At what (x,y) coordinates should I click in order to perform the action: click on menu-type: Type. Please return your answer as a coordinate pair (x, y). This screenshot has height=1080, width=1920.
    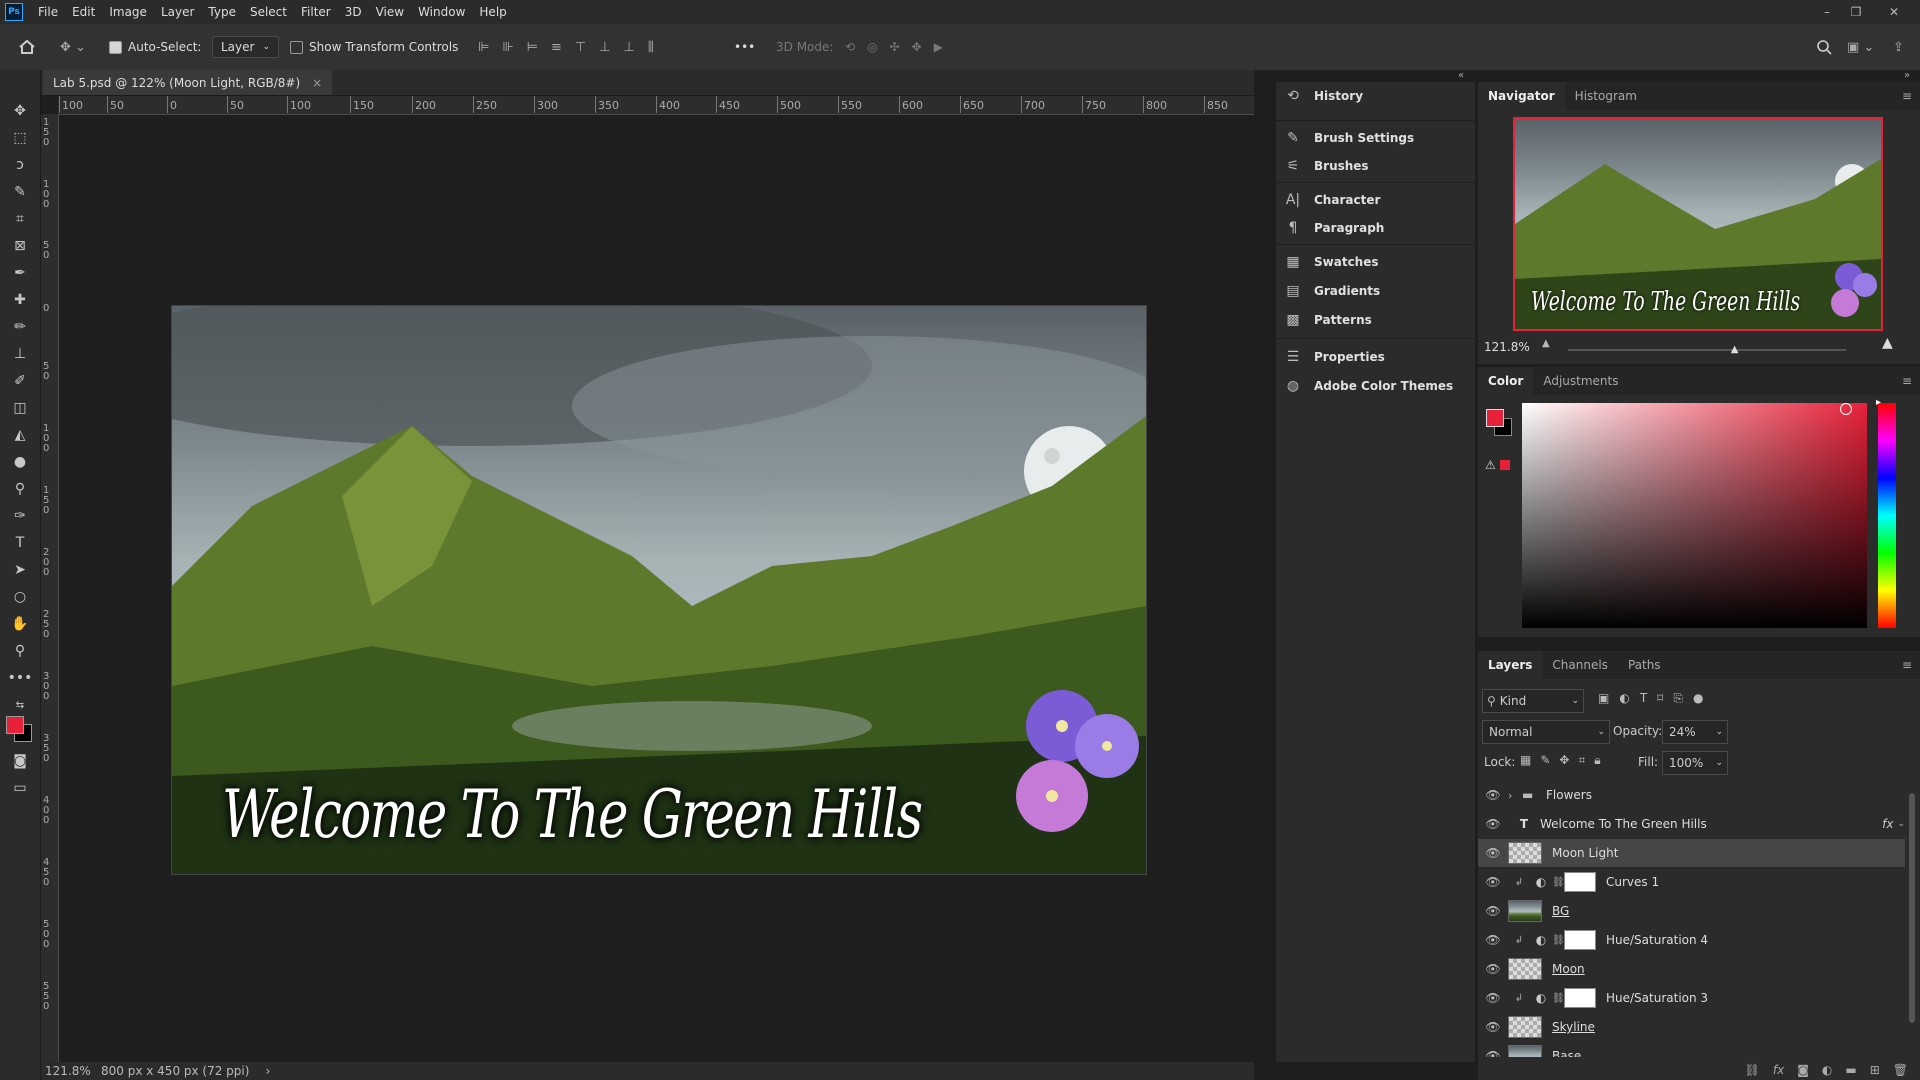
    Looking at the image, I should click on (222, 12).